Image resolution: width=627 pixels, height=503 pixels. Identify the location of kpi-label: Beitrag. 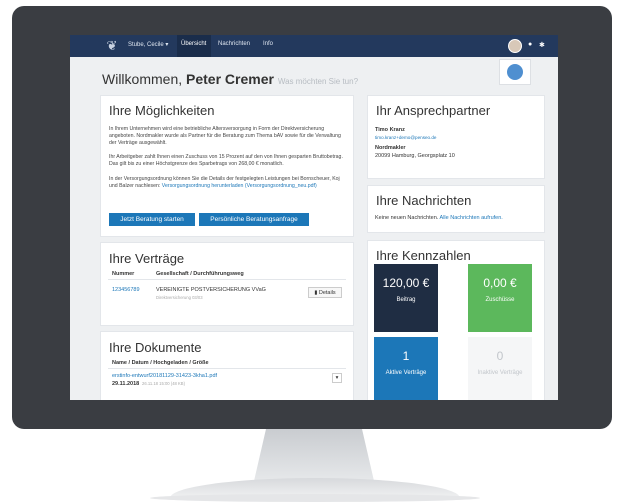
(406, 300).